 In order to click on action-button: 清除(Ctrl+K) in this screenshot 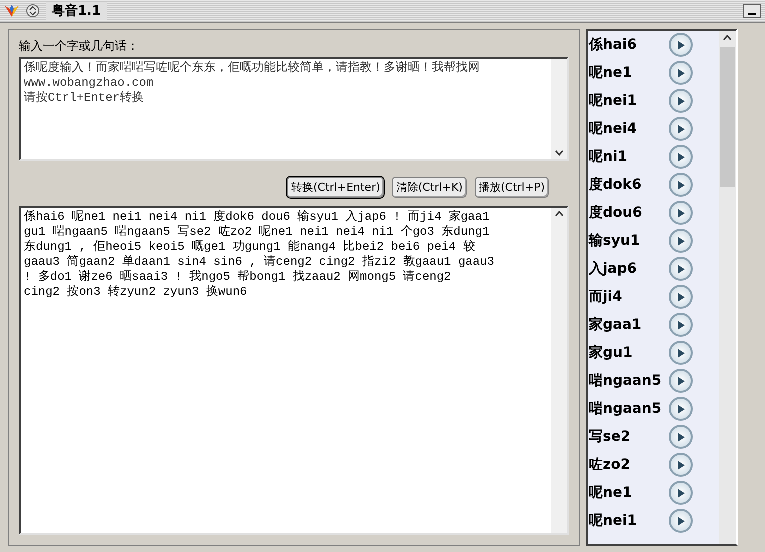, I will do `click(429, 187)`.